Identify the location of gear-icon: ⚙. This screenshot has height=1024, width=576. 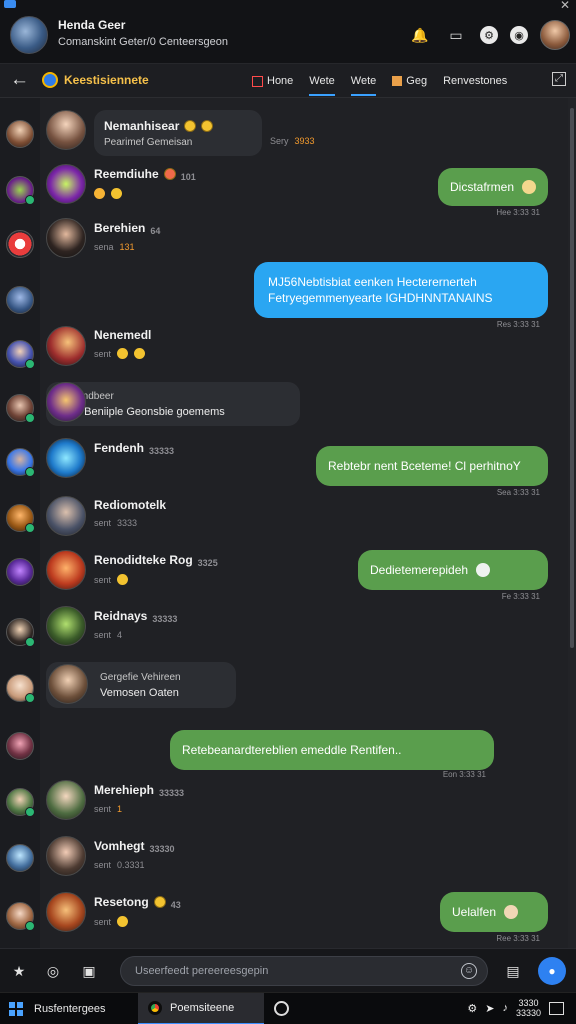
(472, 1008).